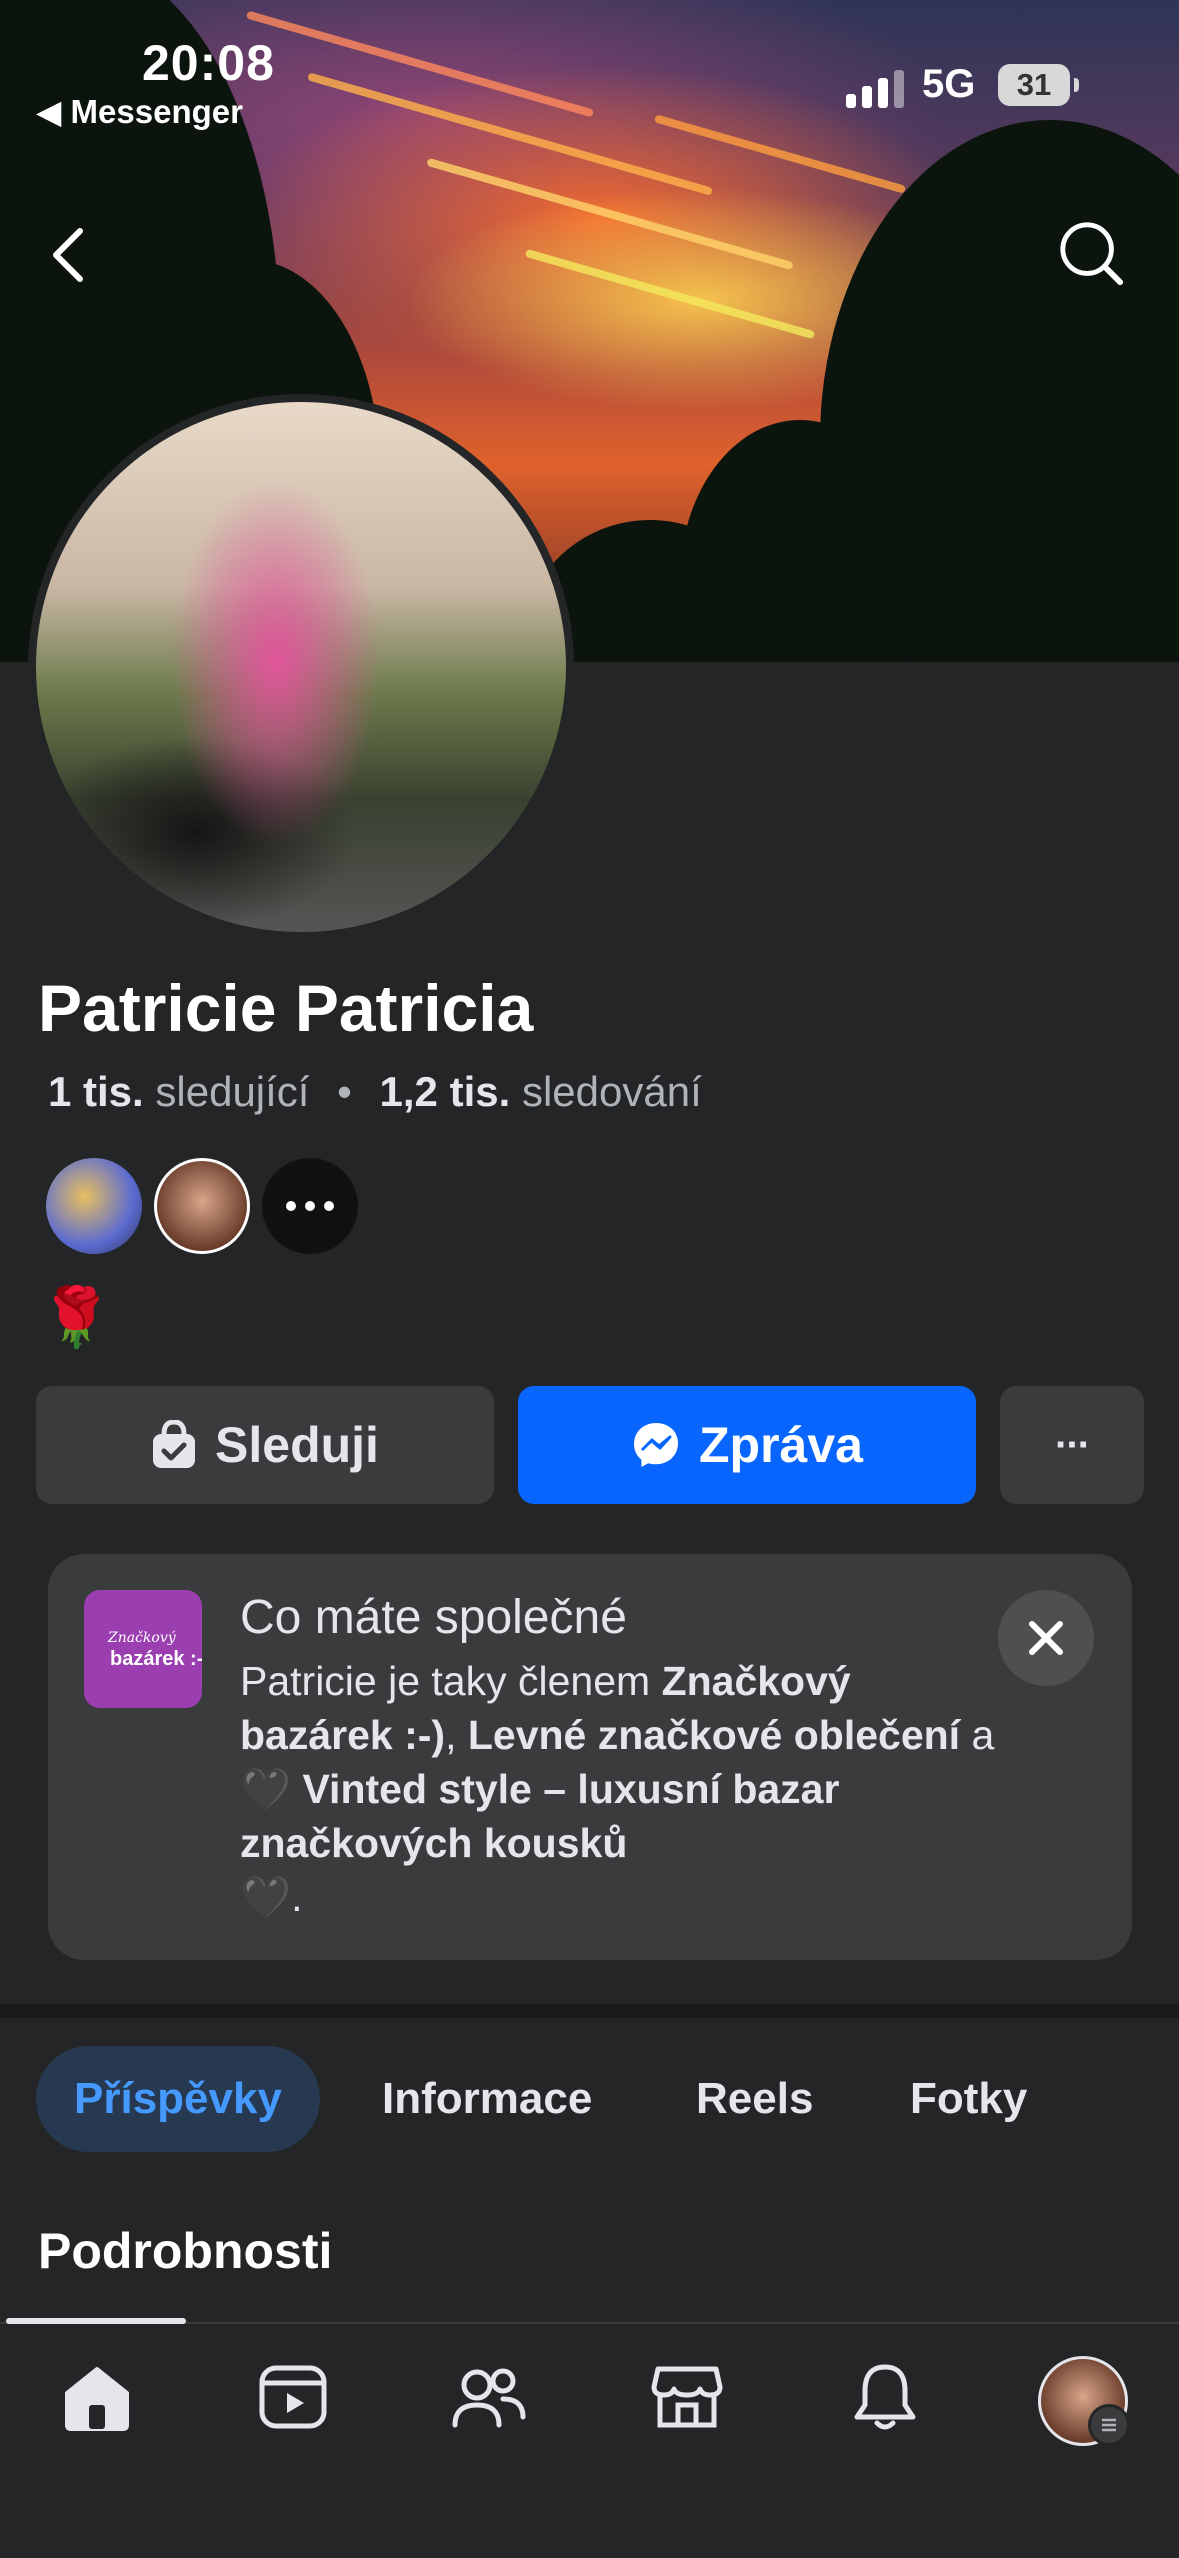 This screenshot has width=1179, height=2558. I want to click on card-title: Co máte společné, so click(433, 1617).